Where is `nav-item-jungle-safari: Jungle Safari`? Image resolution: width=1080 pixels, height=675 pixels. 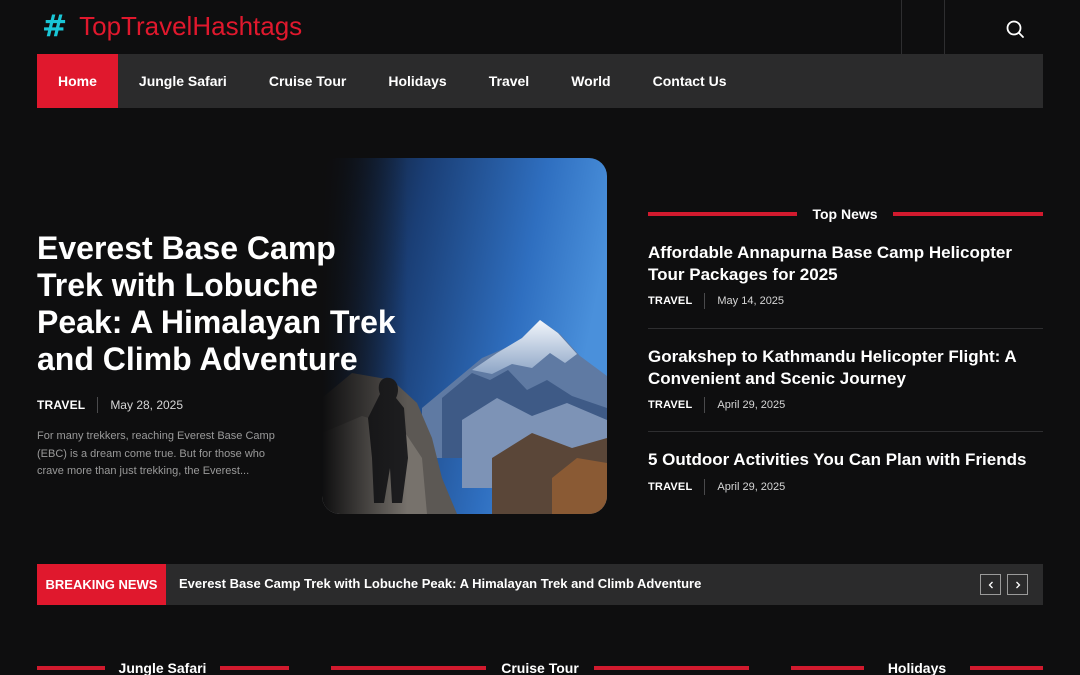 nav-item-jungle-safari: Jungle Safari is located at coordinates (183, 81).